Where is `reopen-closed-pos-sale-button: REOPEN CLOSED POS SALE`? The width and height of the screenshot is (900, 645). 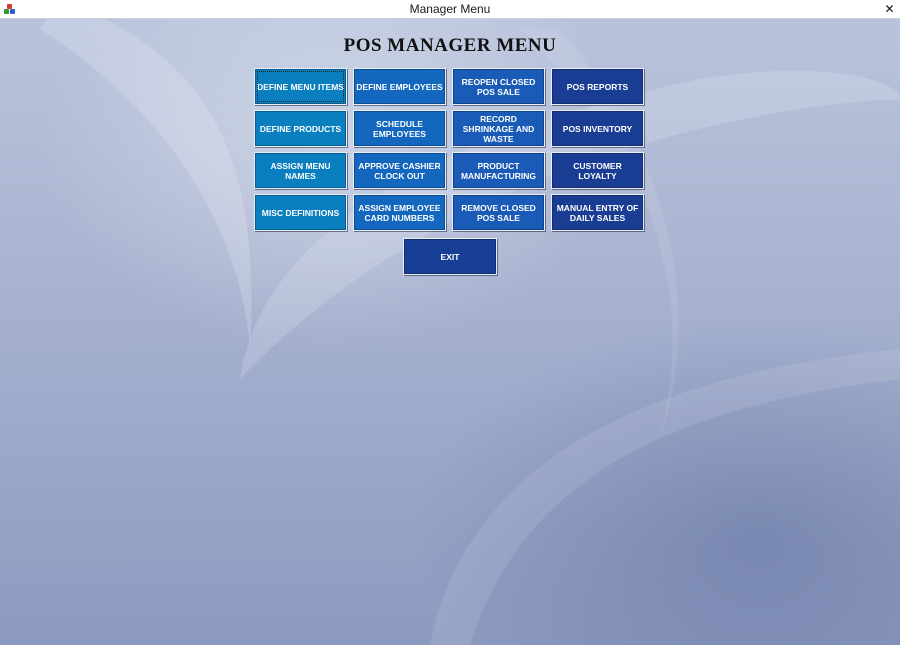 reopen-closed-pos-sale-button: REOPEN CLOSED POS SALE is located at coordinates (498, 86).